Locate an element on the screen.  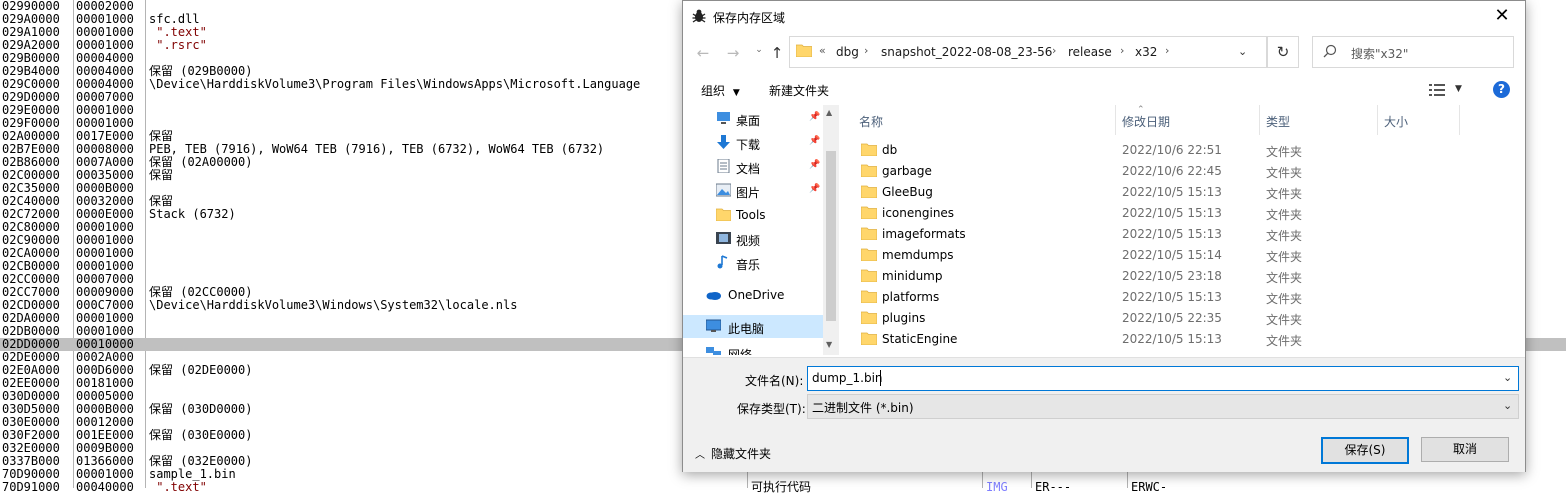
nav-item-folder: Tools is located at coordinates (753, 214).